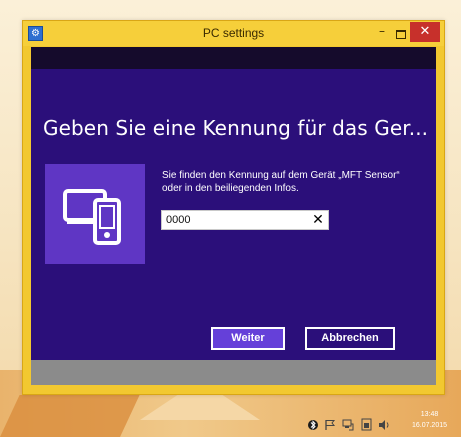  Describe the element at coordinates (313, 425) in the screenshot. I see `bluetooth-icon` at that location.